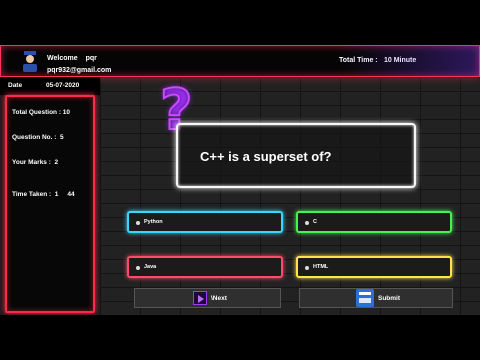 The image size is (480, 360). What do you see at coordinates (91, 58) in the screenshot?
I see `user-name: pqr` at bounding box center [91, 58].